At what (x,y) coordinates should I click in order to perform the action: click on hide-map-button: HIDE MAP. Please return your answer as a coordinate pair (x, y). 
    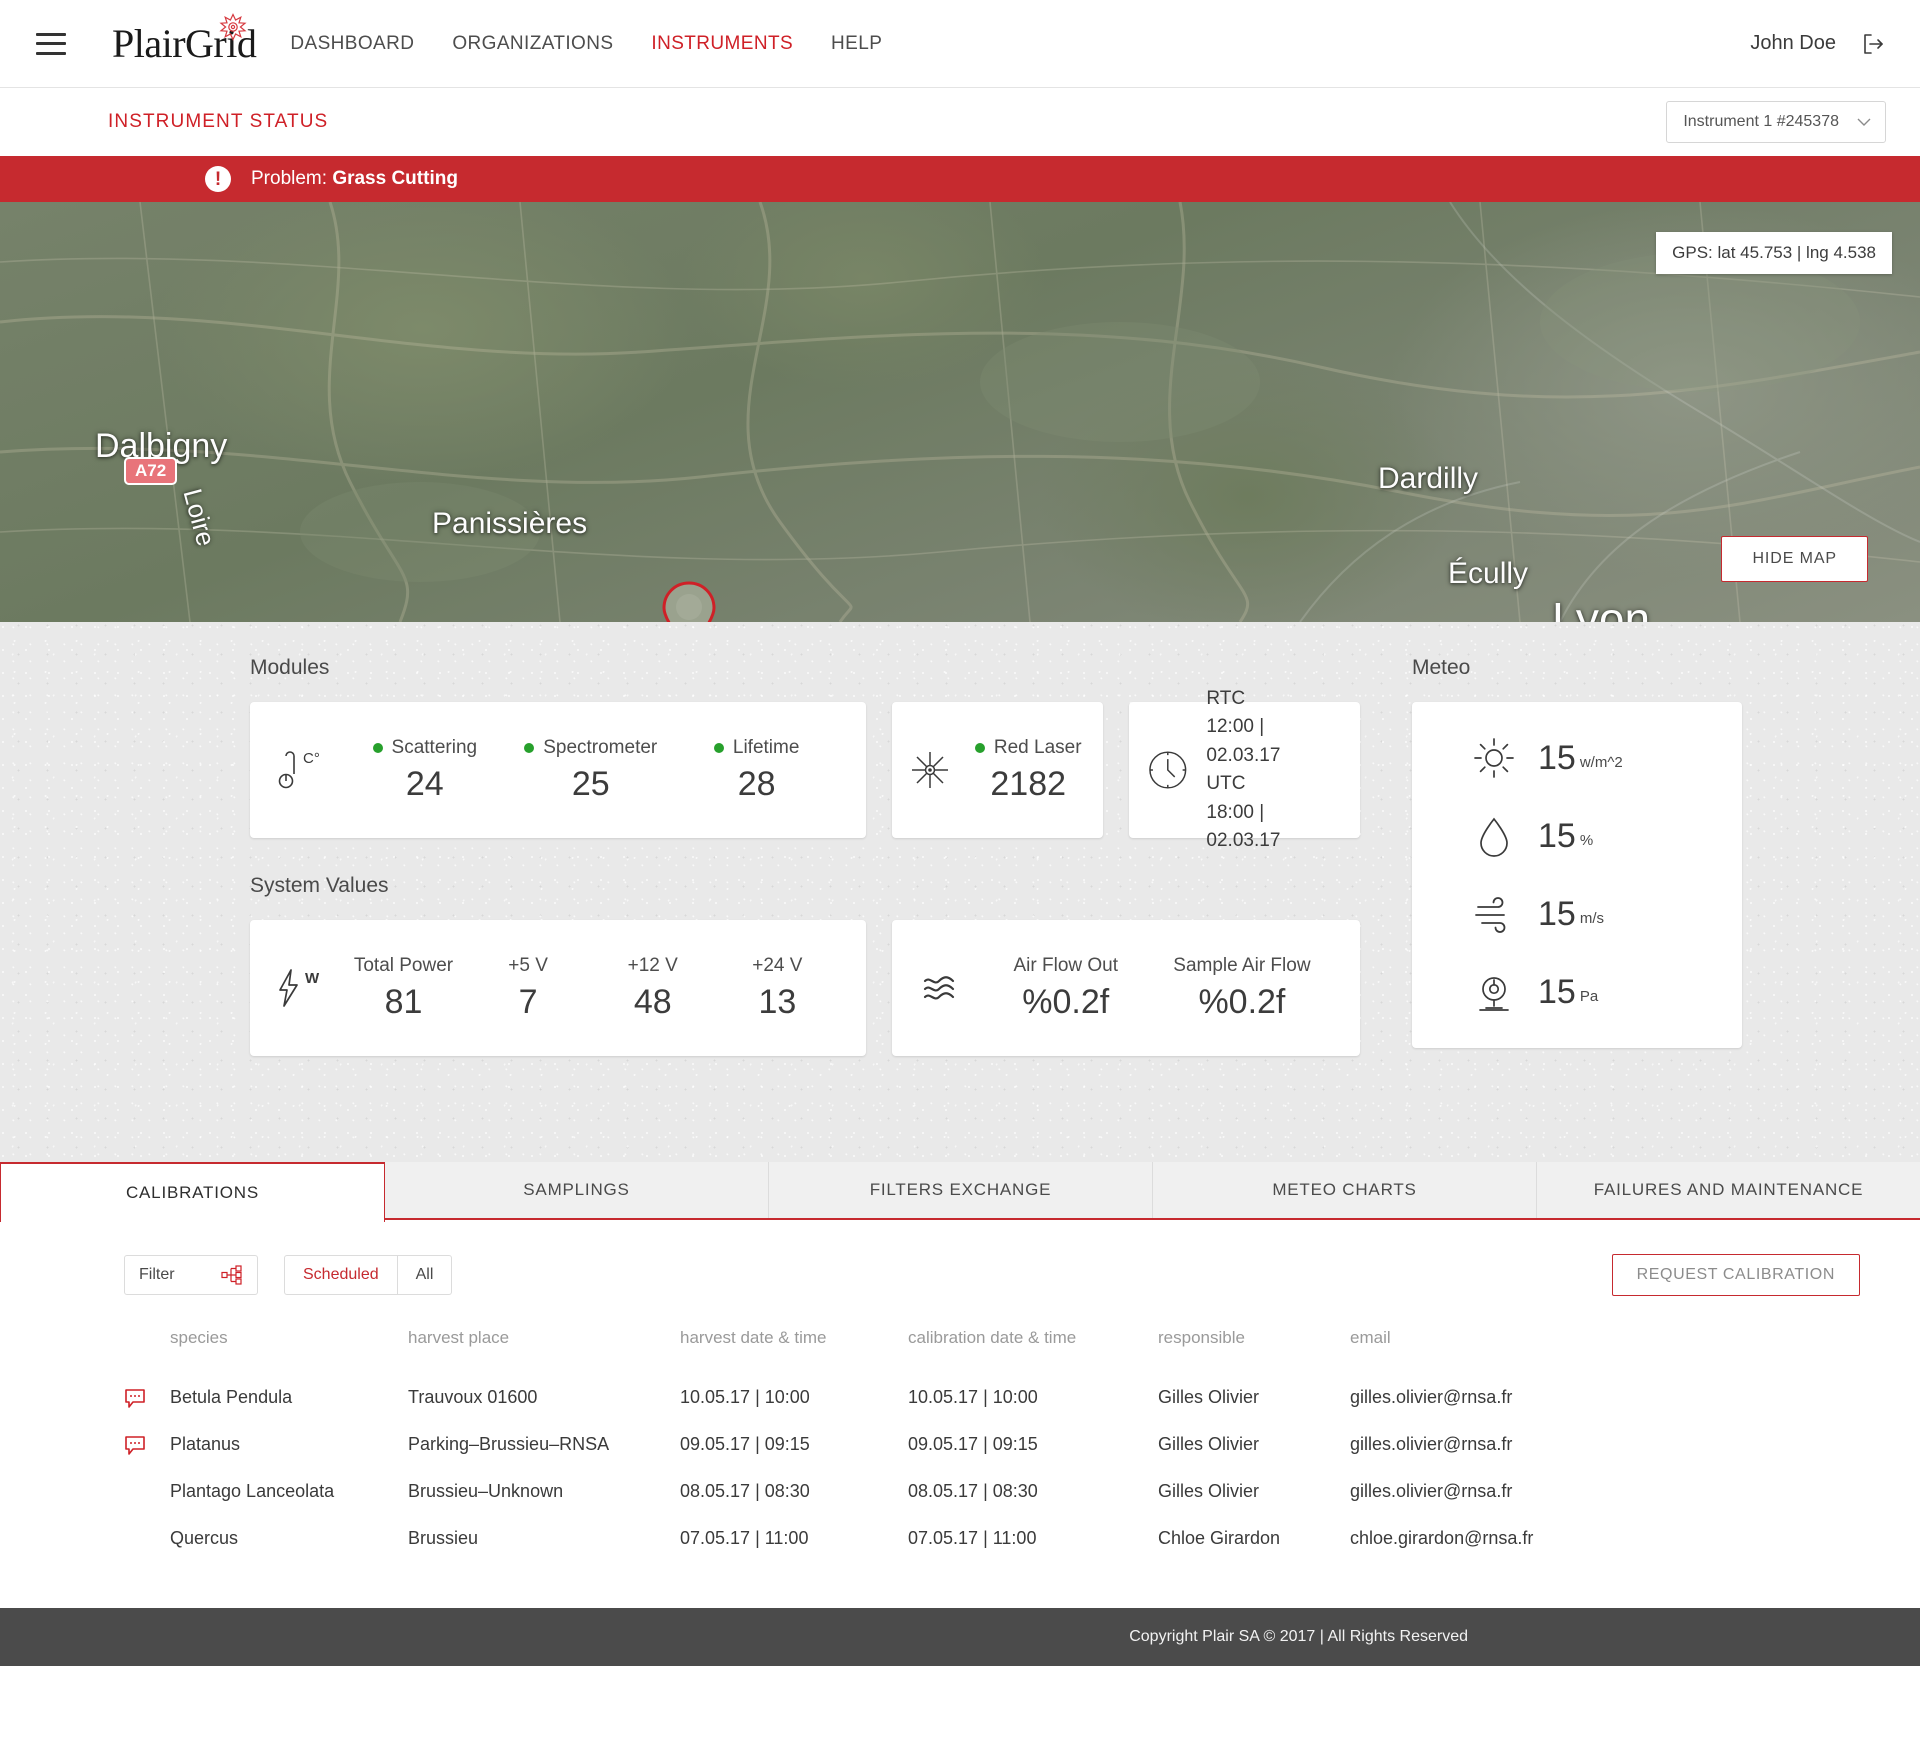
    Looking at the image, I should click on (1794, 559).